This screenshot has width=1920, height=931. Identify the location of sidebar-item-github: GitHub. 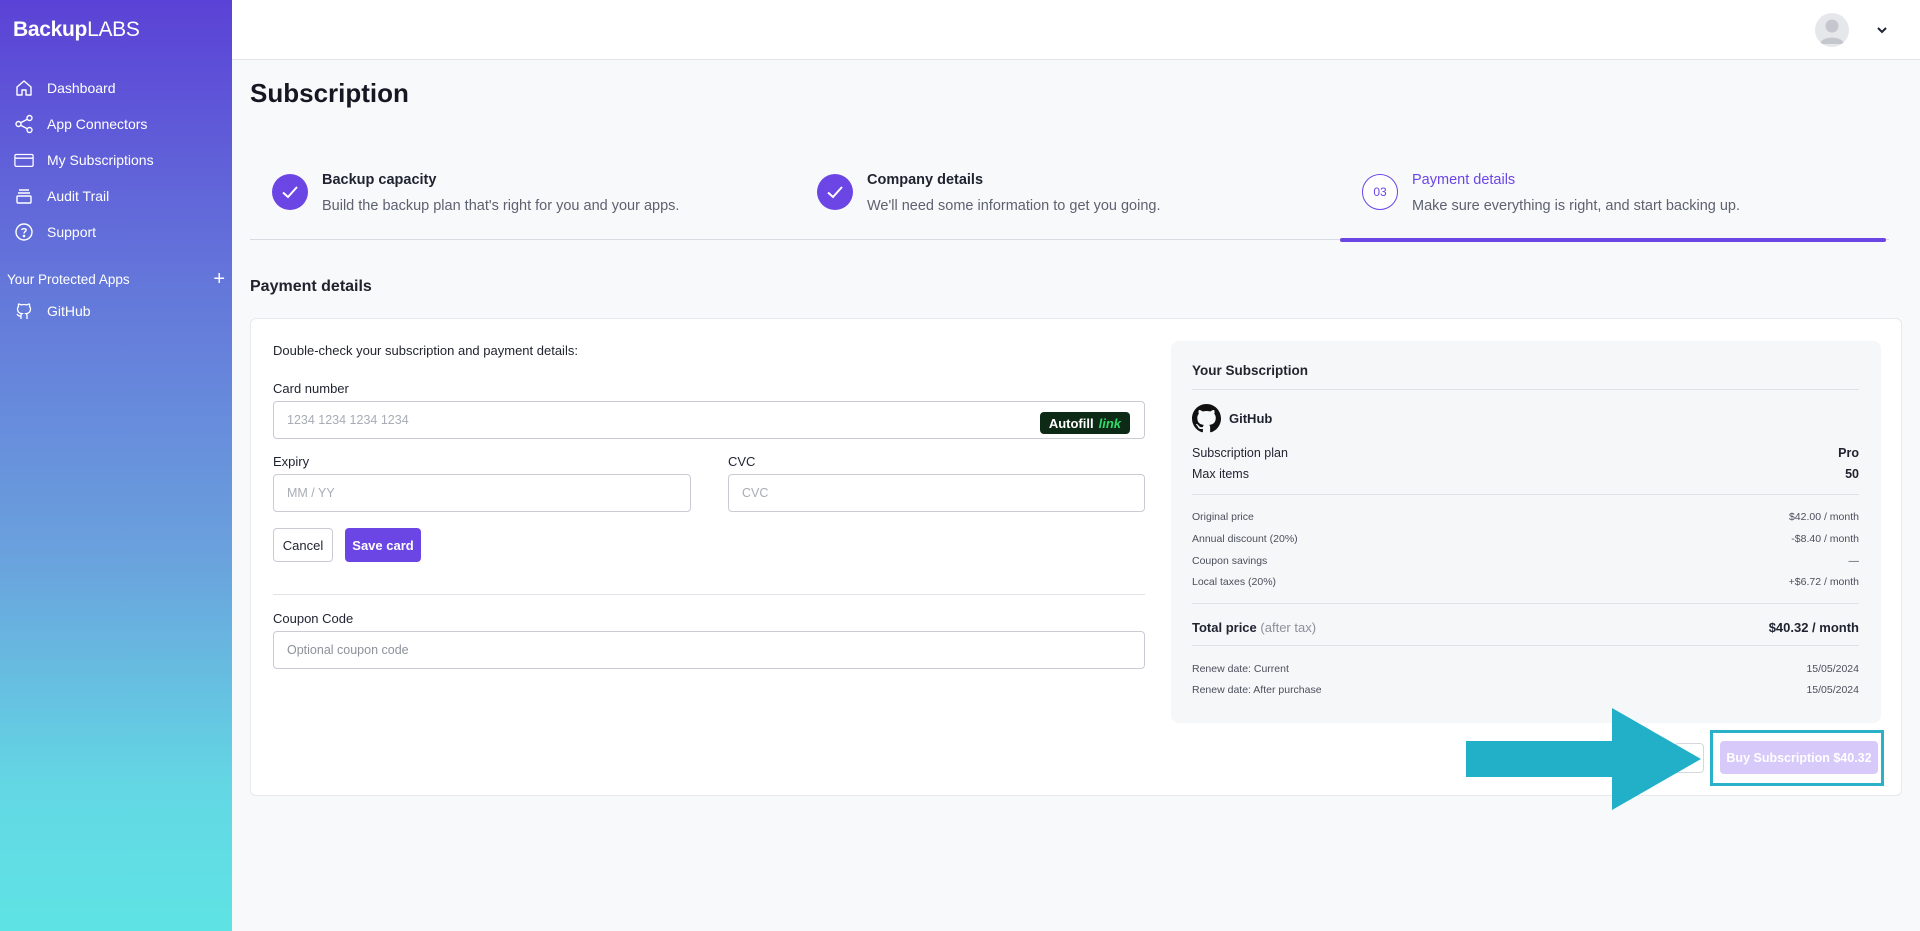
(116, 311).